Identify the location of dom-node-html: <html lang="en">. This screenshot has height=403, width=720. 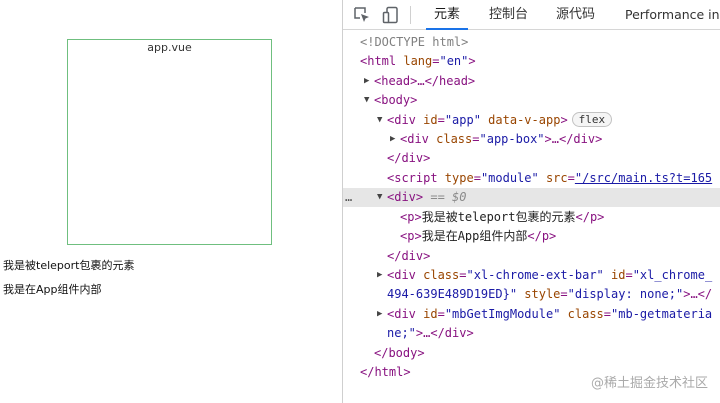
(531, 61).